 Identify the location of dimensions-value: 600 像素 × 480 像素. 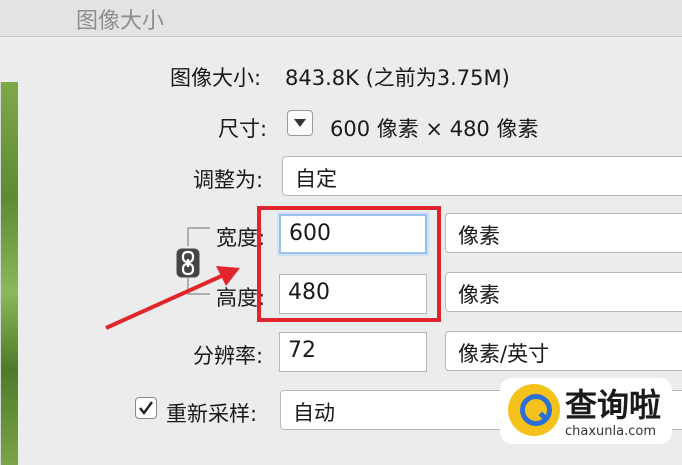
(434, 129).